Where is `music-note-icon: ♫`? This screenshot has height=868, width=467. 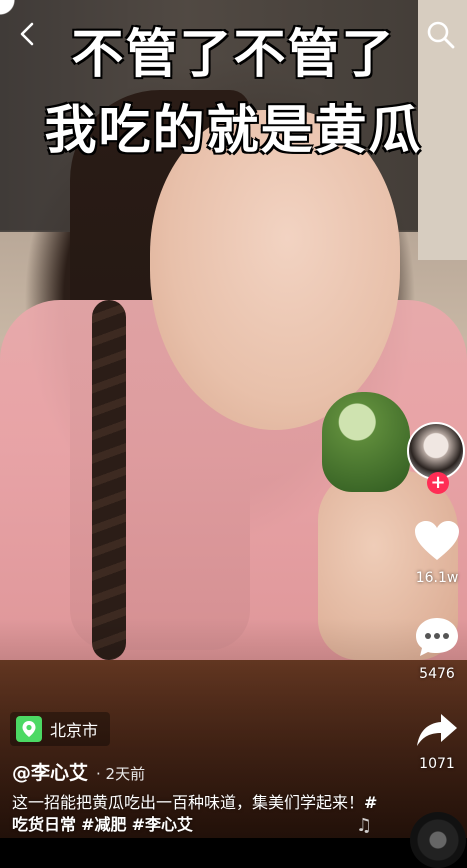 music-note-icon: ♫ is located at coordinates (364, 825).